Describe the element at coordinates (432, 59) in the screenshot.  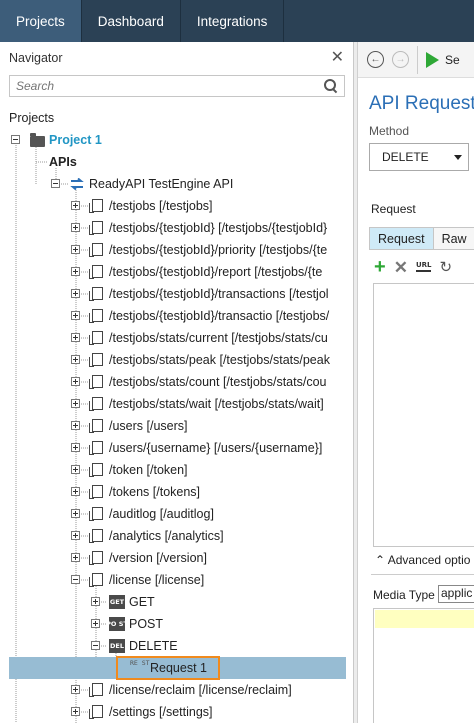
I see `play-icon` at that location.